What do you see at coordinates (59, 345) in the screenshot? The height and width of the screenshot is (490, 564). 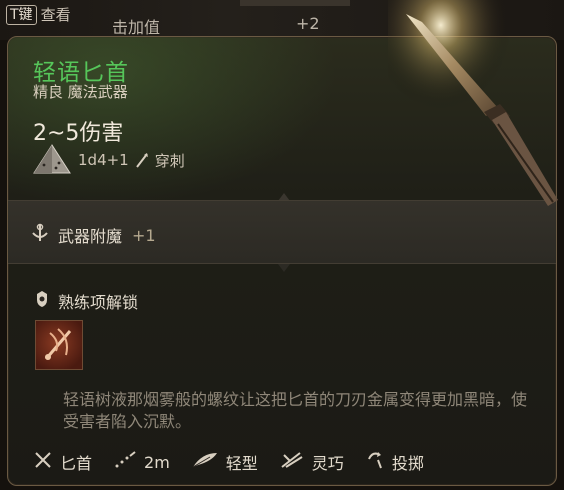 I see `weapon-action-icon` at bounding box center [59, 345].